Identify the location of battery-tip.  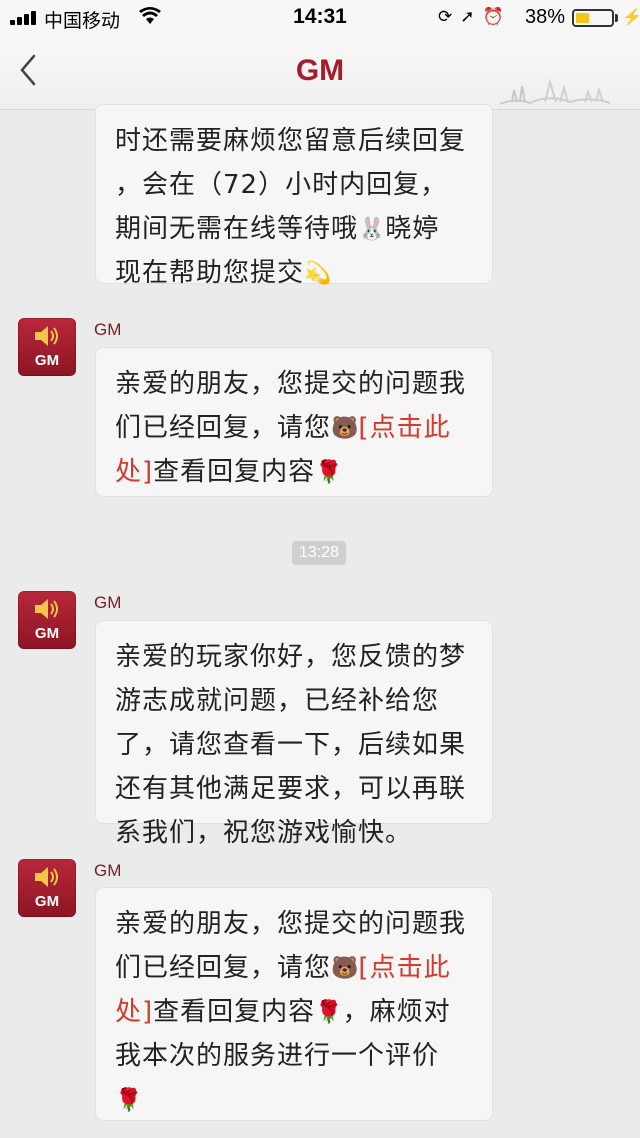
(616, 18).